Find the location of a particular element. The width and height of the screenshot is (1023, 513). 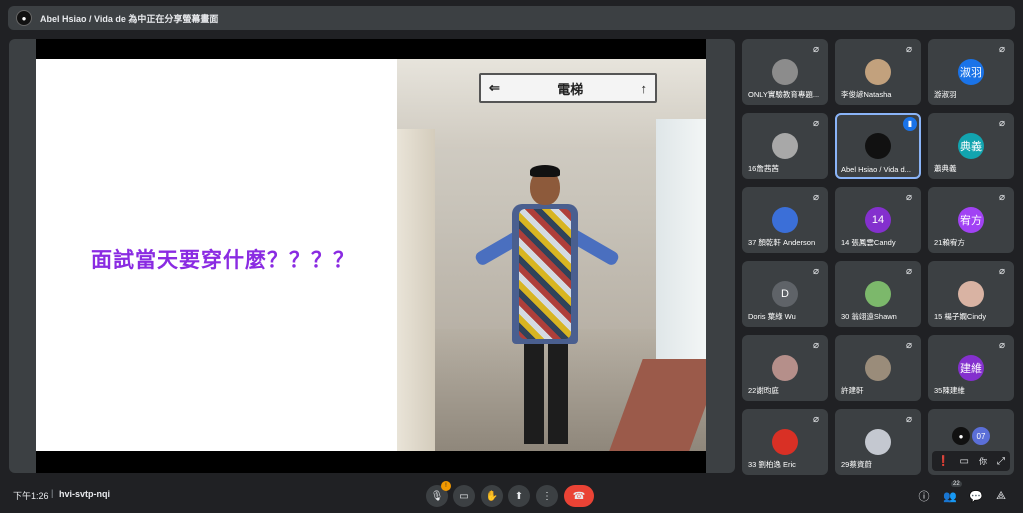

participant-tile: ⌀ 淑羽 游淑羽 is located at coordinates (971, 72).